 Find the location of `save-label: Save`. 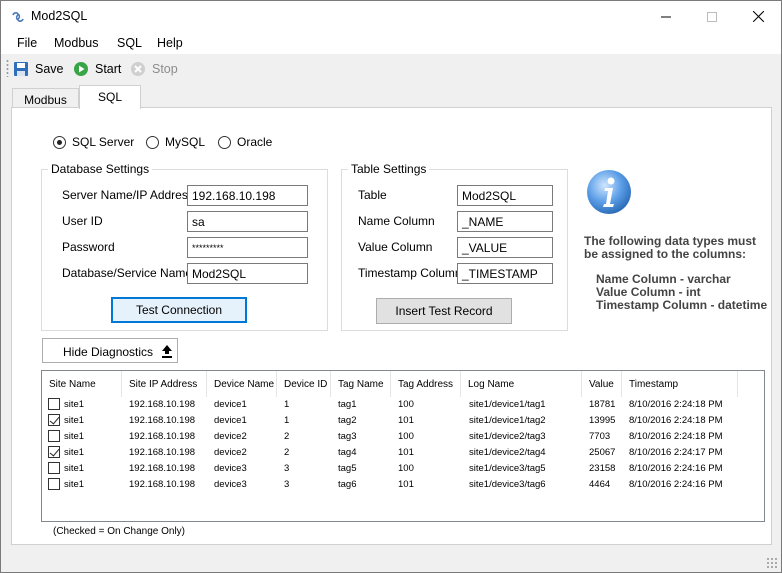

save-label: Save is located at coordinates (49, 69).